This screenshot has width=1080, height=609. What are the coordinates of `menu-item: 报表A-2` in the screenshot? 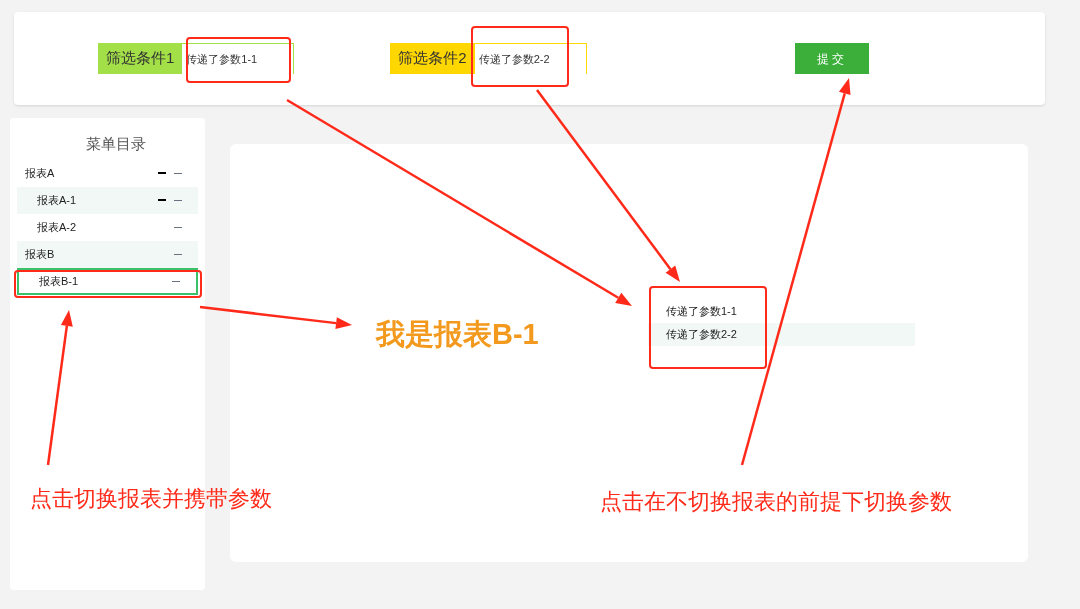 It's located at (107, 227).